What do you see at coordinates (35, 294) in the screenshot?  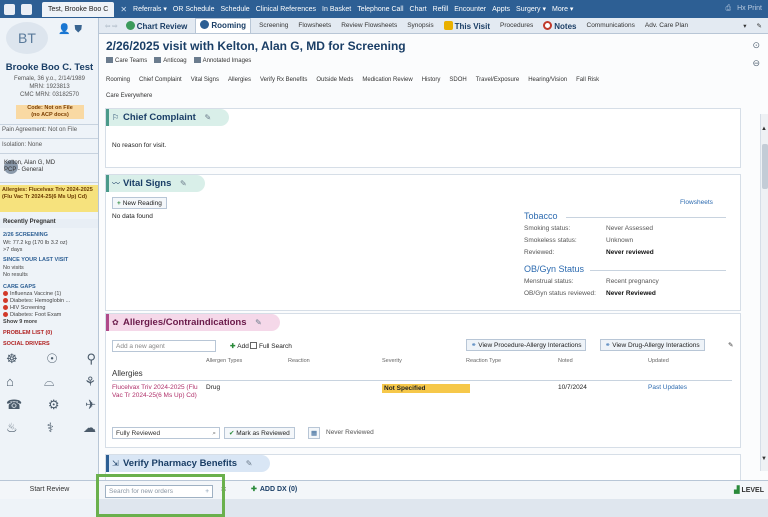 I see `care-gap-item: Influenza Vaccine (1)` at bounding box center [35, 294].